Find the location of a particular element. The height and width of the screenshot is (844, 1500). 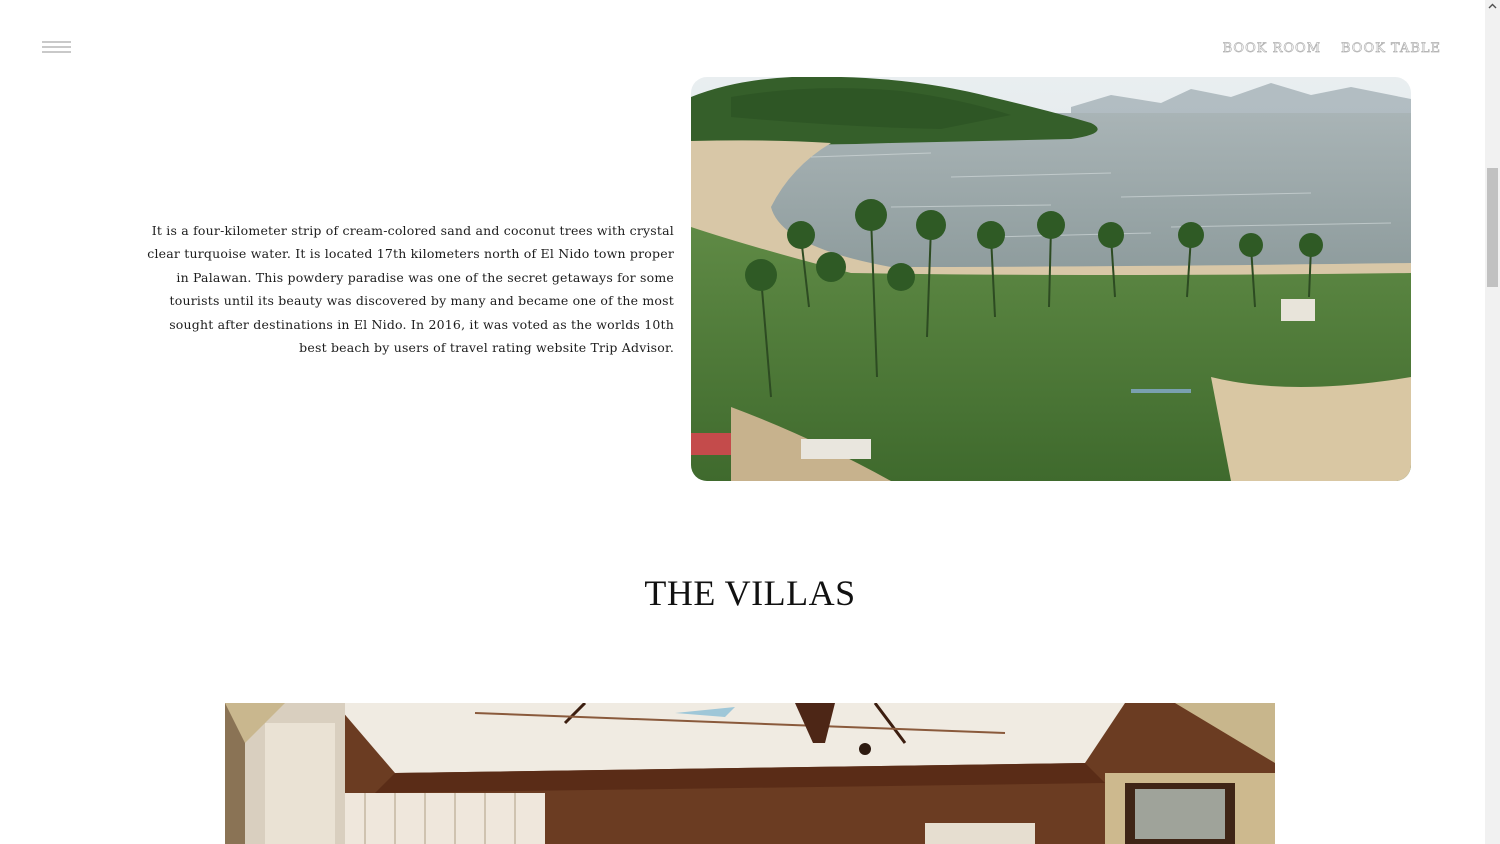

scrollbar-thumb is located at coordinates (1492, 227).